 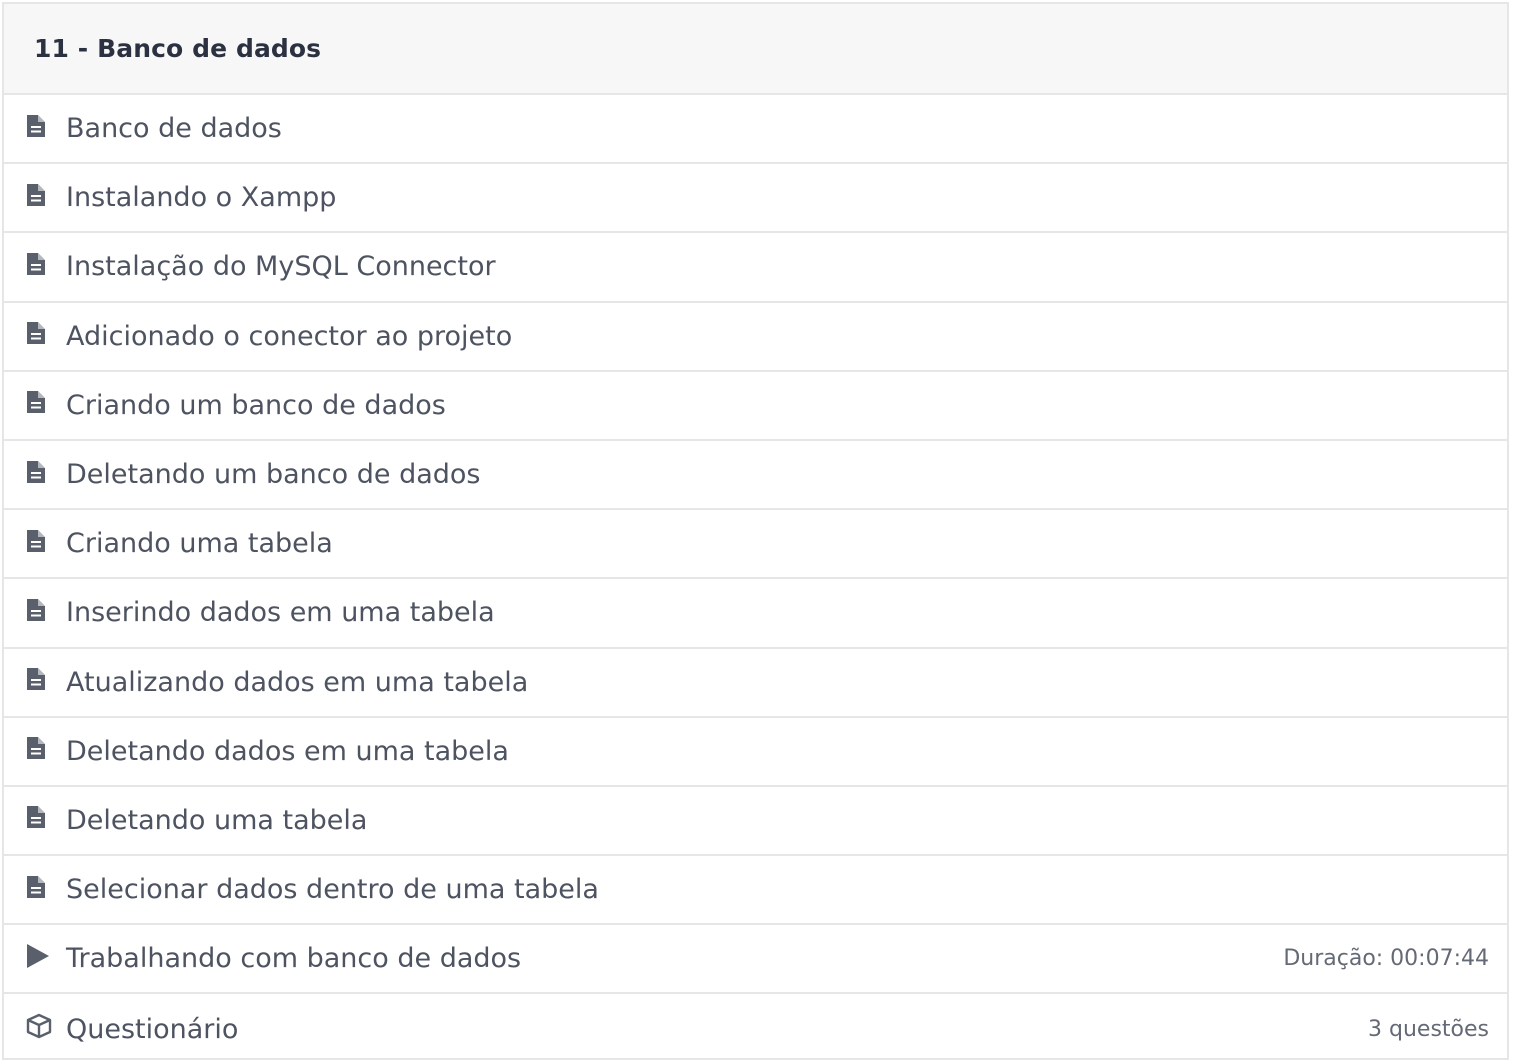 I want to click on lesson-label: Deletando dados em uma tabela, so click(x=287, y=751).